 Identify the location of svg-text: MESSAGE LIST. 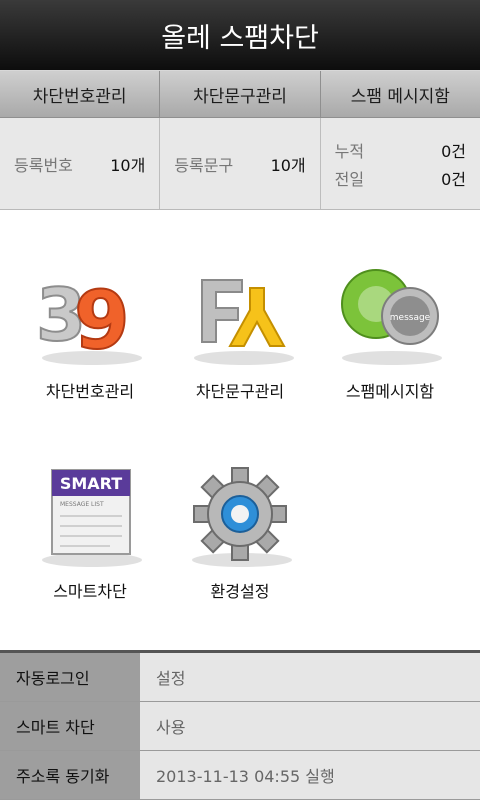
(82, 504).